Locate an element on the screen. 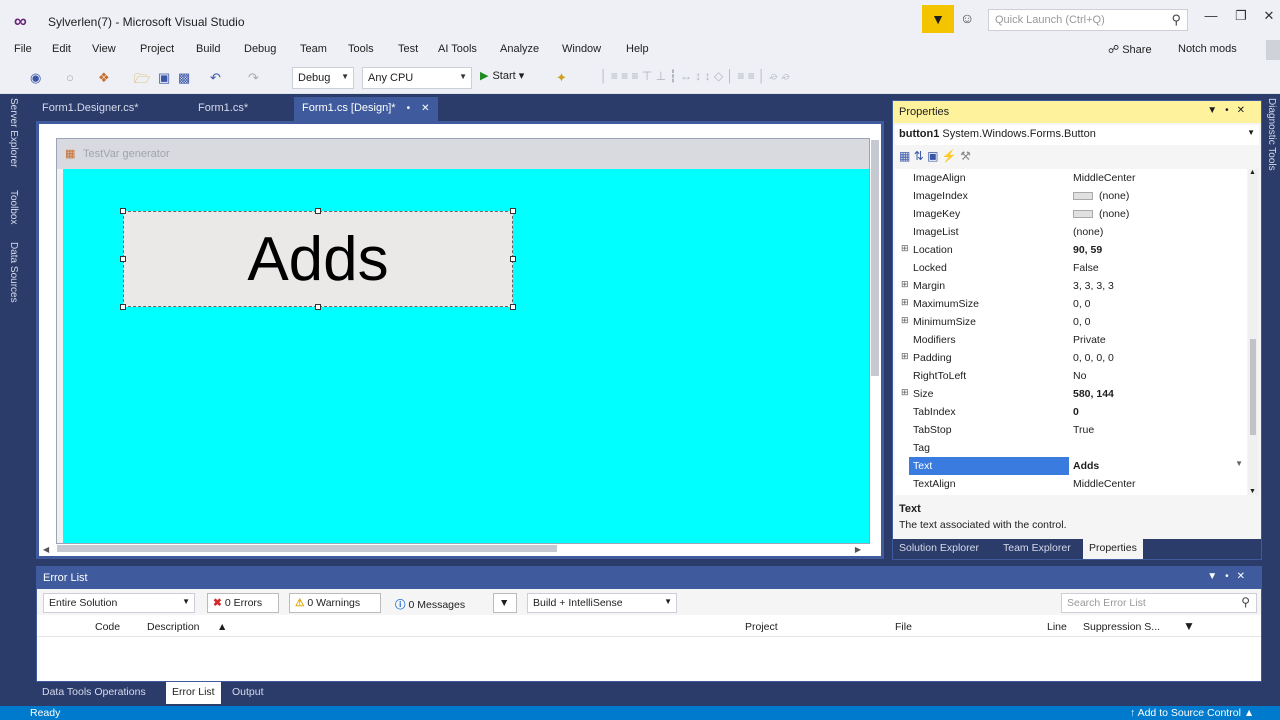 The width and height of the screenshot is (1280, 720). resize-handle-se is located at coordinates (513, 307).